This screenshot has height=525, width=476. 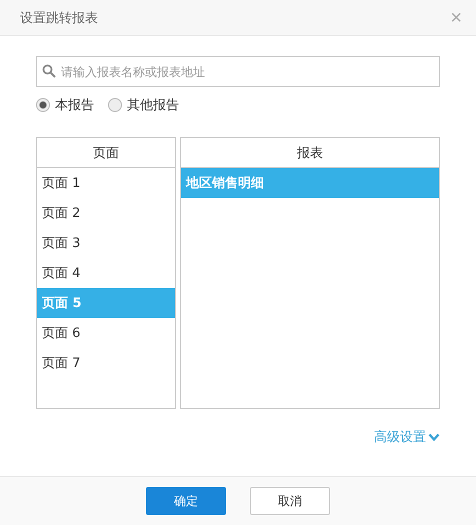 I want to click on list-item: 页面 2, so click(x=106, y=213).